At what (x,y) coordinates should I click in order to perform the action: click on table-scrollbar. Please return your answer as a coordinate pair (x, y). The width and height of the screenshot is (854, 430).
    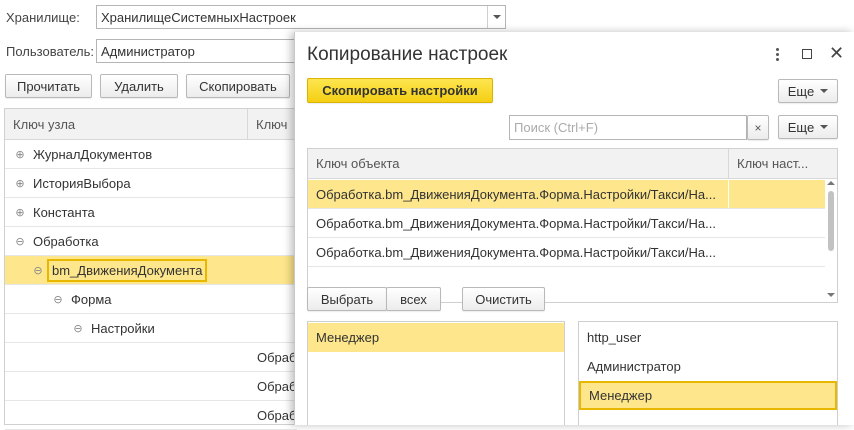
    Looking at the image, I should click on (831, 240).